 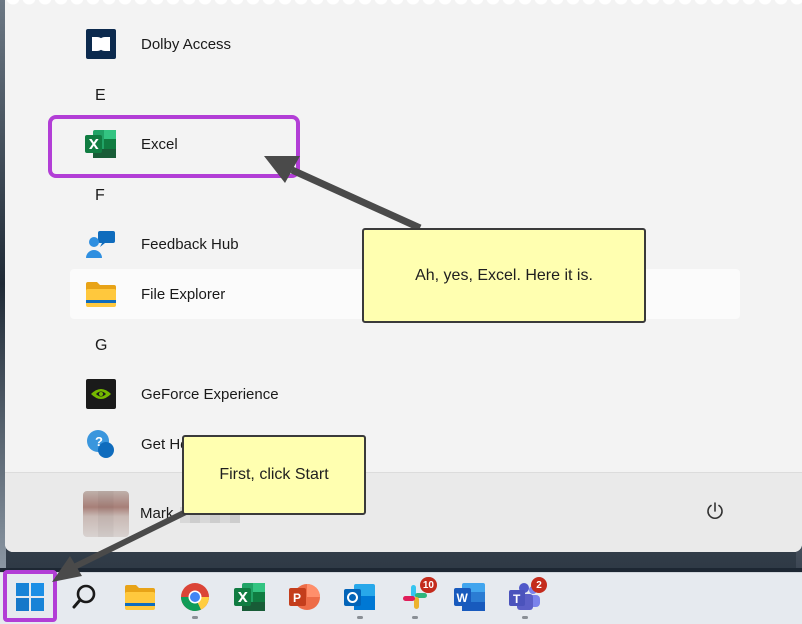 What do you see at coordinates (504, 275) in the screenshot?
I see `callout-excel-note: Ah, yes, Excel. Here it is.` at bounding box center [504, 275].